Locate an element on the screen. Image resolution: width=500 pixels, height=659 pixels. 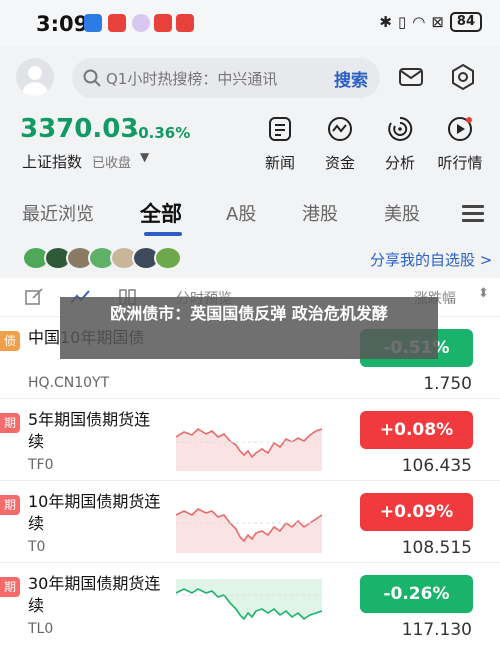
stock-code: HQ.CN10YT is located at coordinates (69, 383).